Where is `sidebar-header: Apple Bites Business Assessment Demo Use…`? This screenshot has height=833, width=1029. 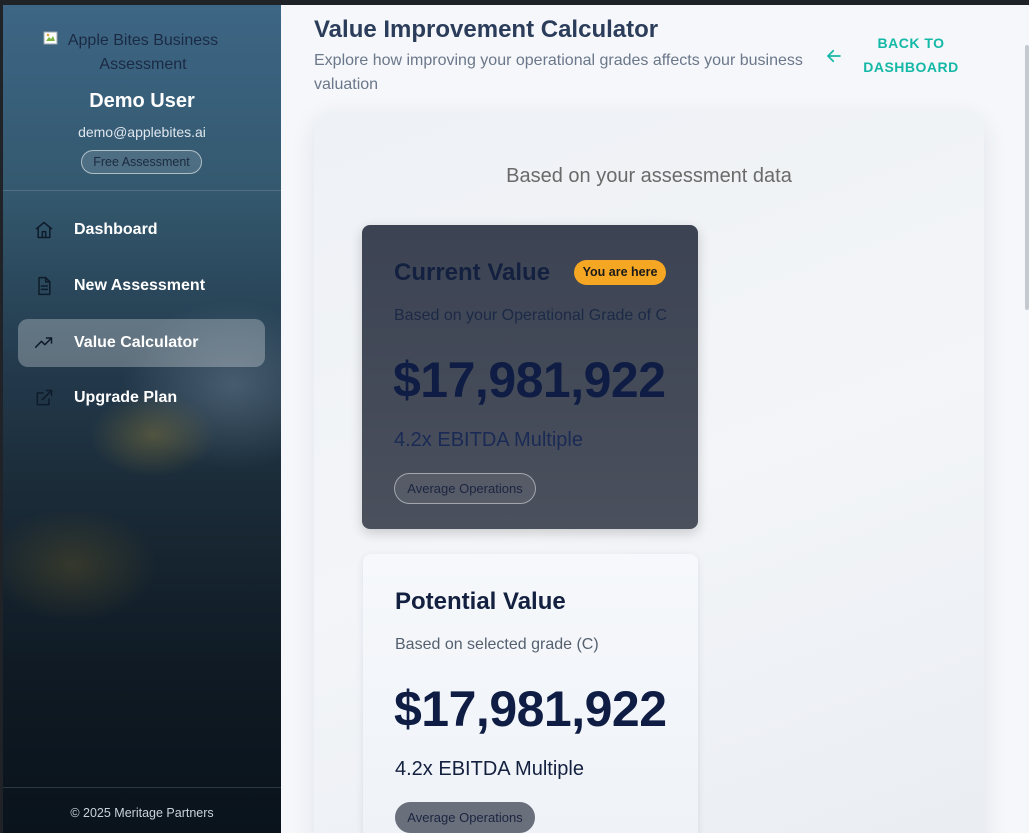
sidebar-header: Apple Bites Business Assessment Demo Use… is located at coordinates (142, 98).